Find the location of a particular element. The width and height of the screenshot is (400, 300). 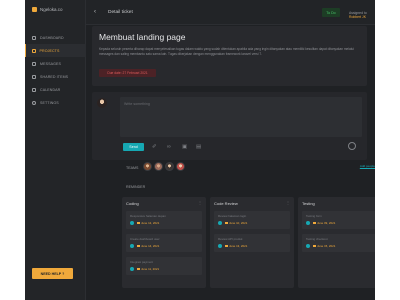

assigned-to: Assigned to Robbert JK is located at coordinates (362, 15).